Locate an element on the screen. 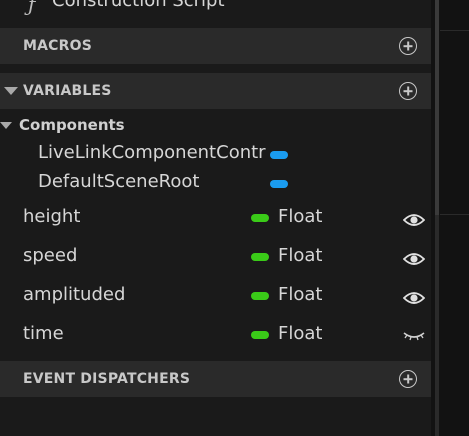  function-icon: ƒ is located at coordinates (32, 8).